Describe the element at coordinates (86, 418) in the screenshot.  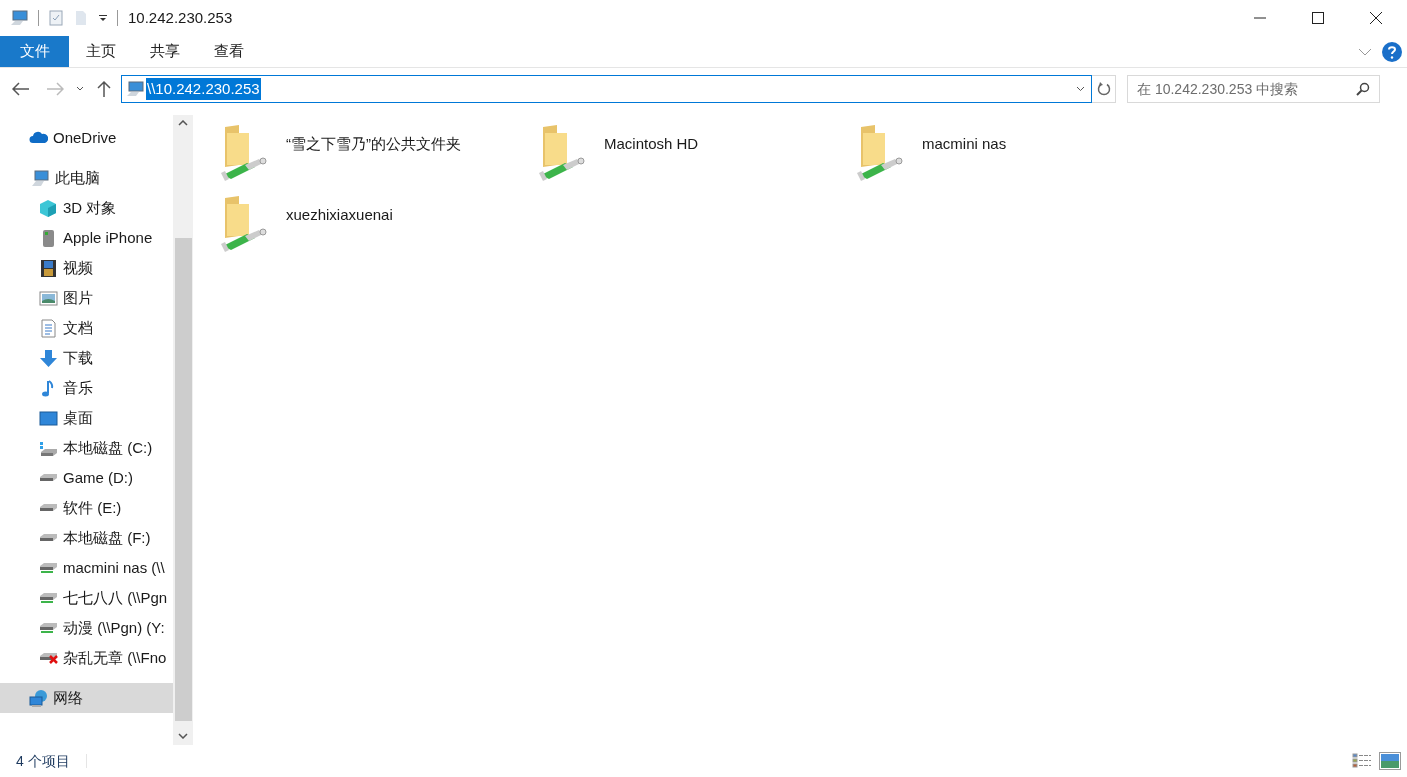
I see `navigation-item: 桌面` at that location.